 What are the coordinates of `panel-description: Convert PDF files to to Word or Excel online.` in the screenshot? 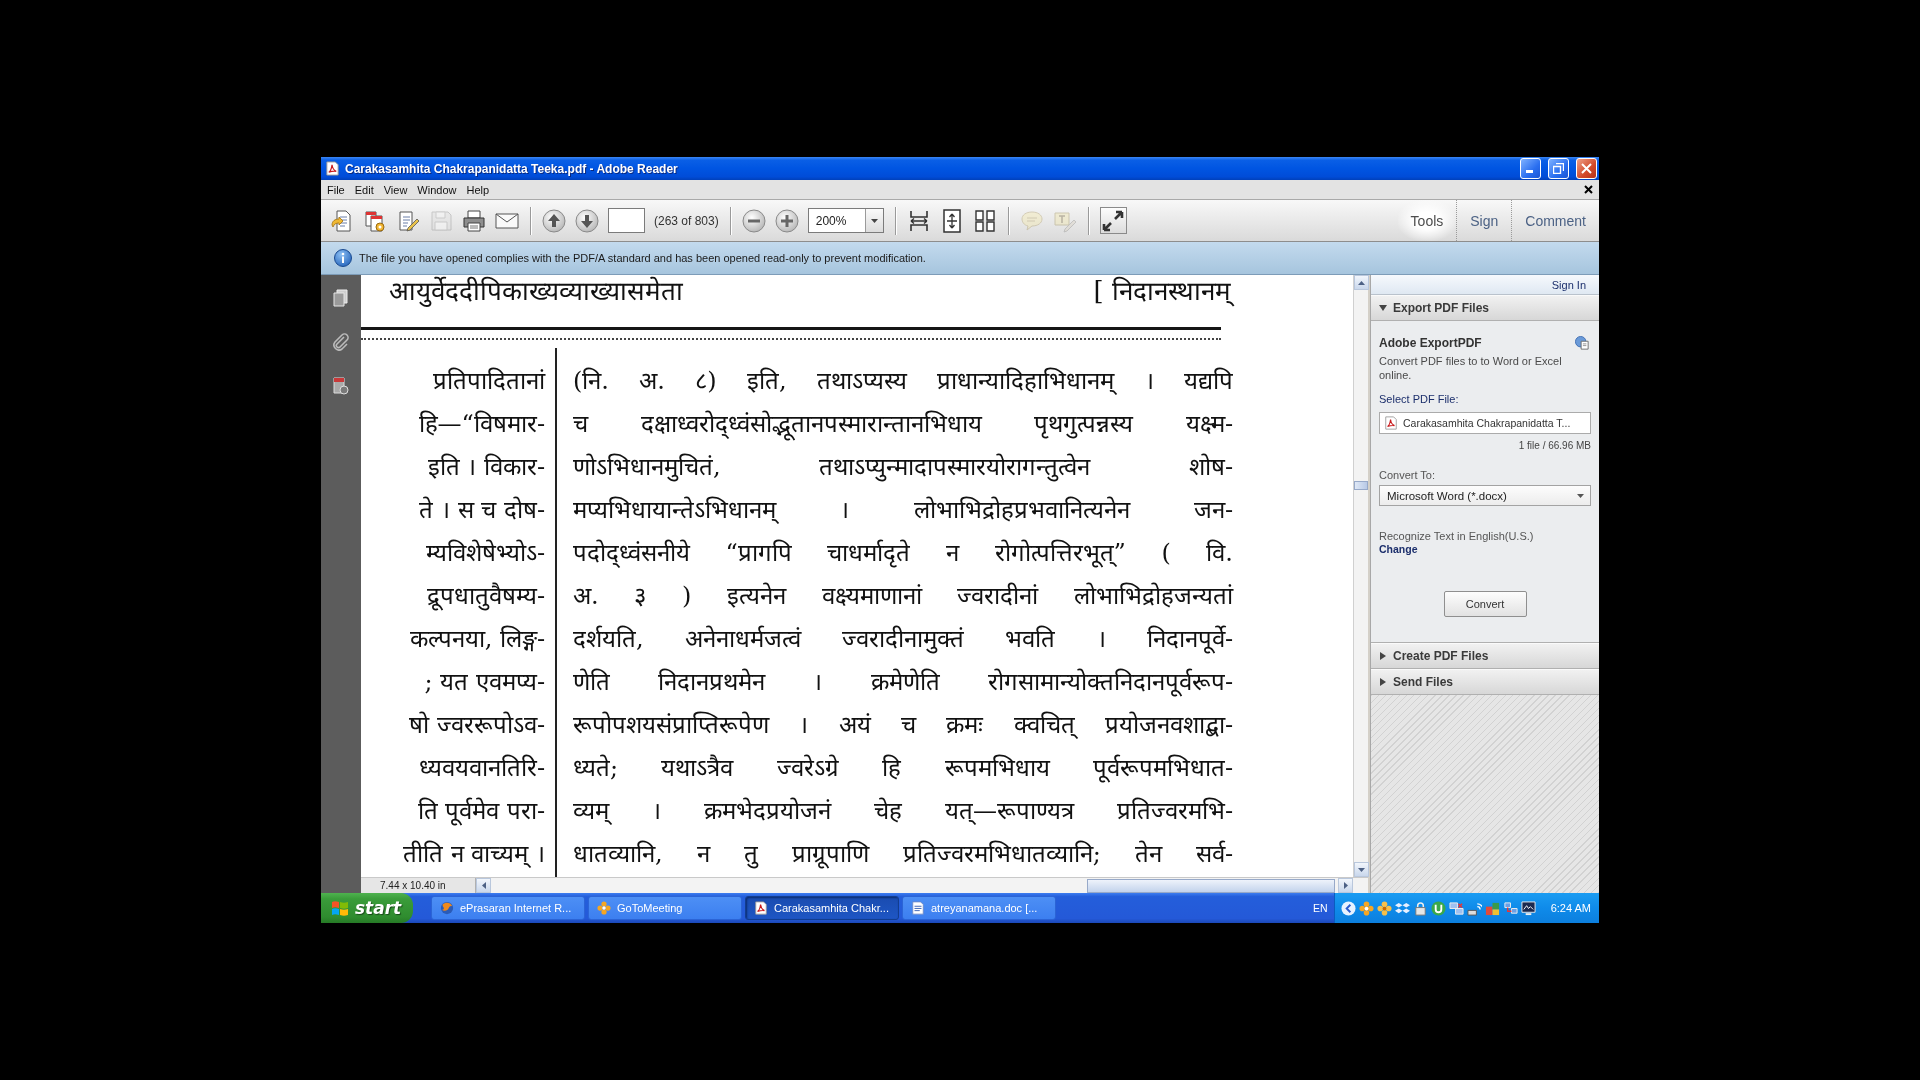 It's located at (1471, 368).